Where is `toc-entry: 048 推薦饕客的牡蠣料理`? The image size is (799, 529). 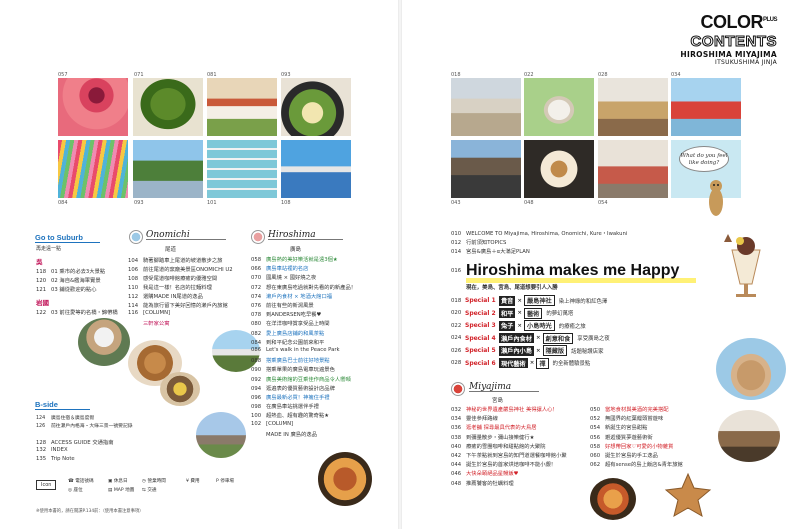 toc-entry: 048 推薦饕客的牡蠣料理 is located at coordinates (482, 483).